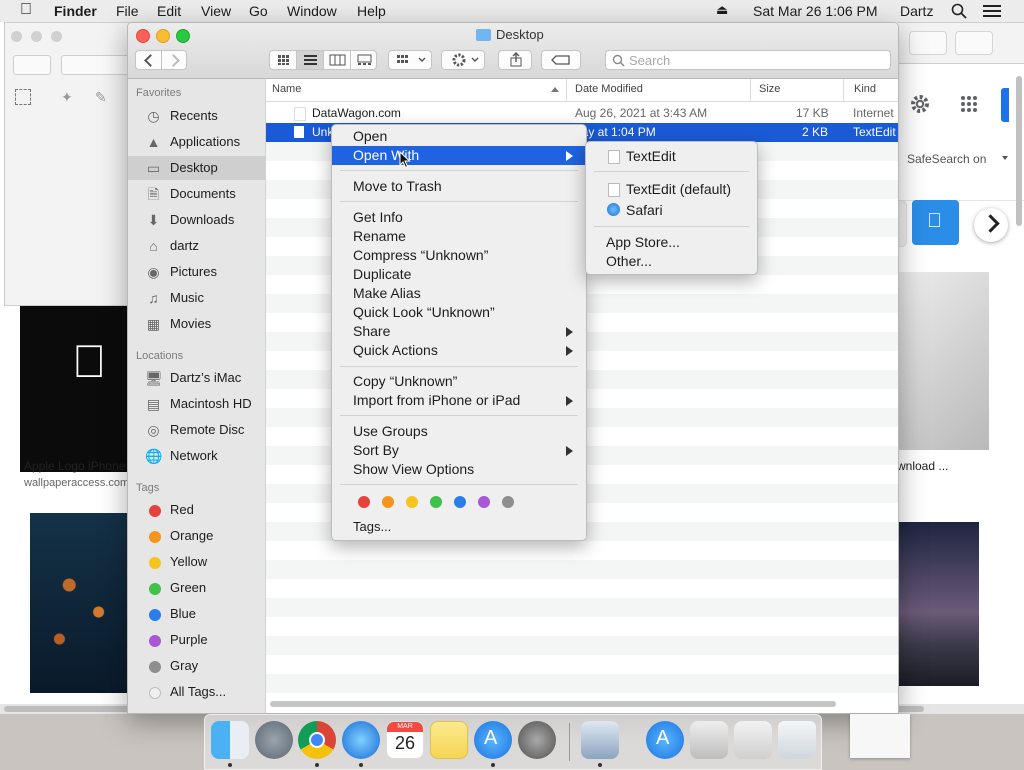 Image resolution: width=1024 pixels, height=770 pixels. What do you see at coordinates (196, 536) in the screenshot?
I see `sidebar-tag-orange: Orange` at bounding box center [196, 536].